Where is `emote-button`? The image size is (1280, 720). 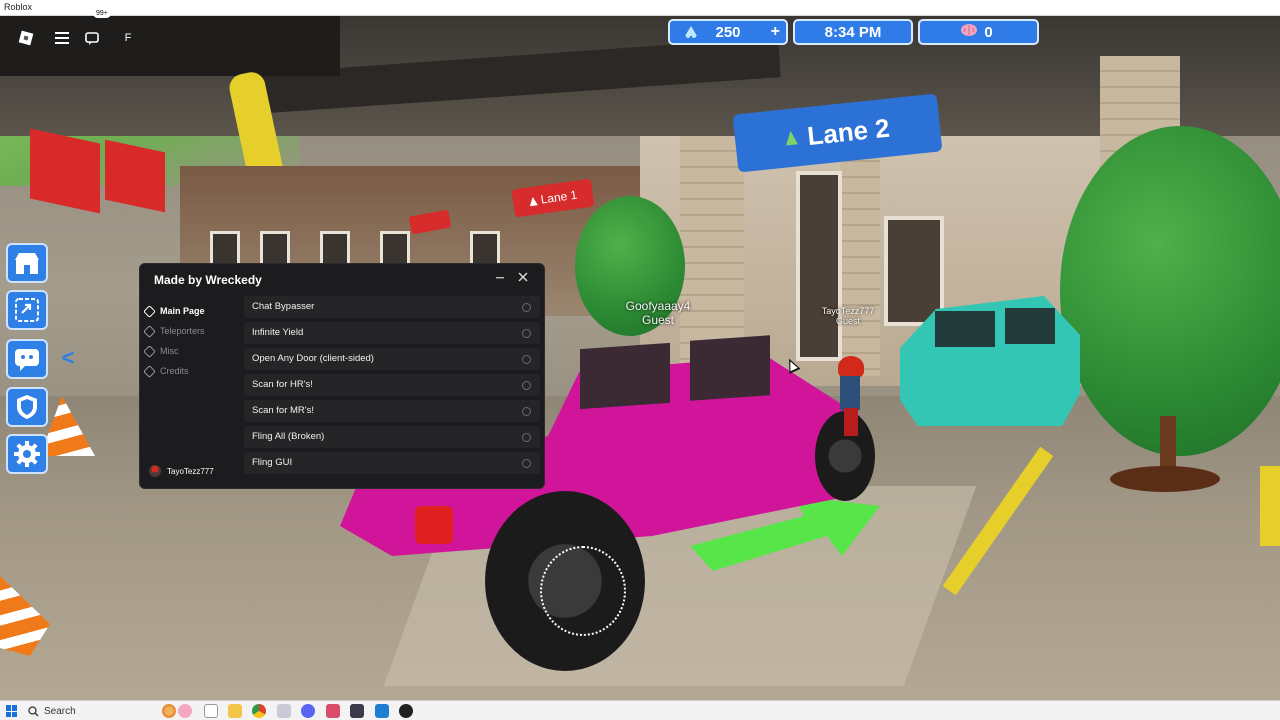
emote-button is located at coordinates (27, 359).